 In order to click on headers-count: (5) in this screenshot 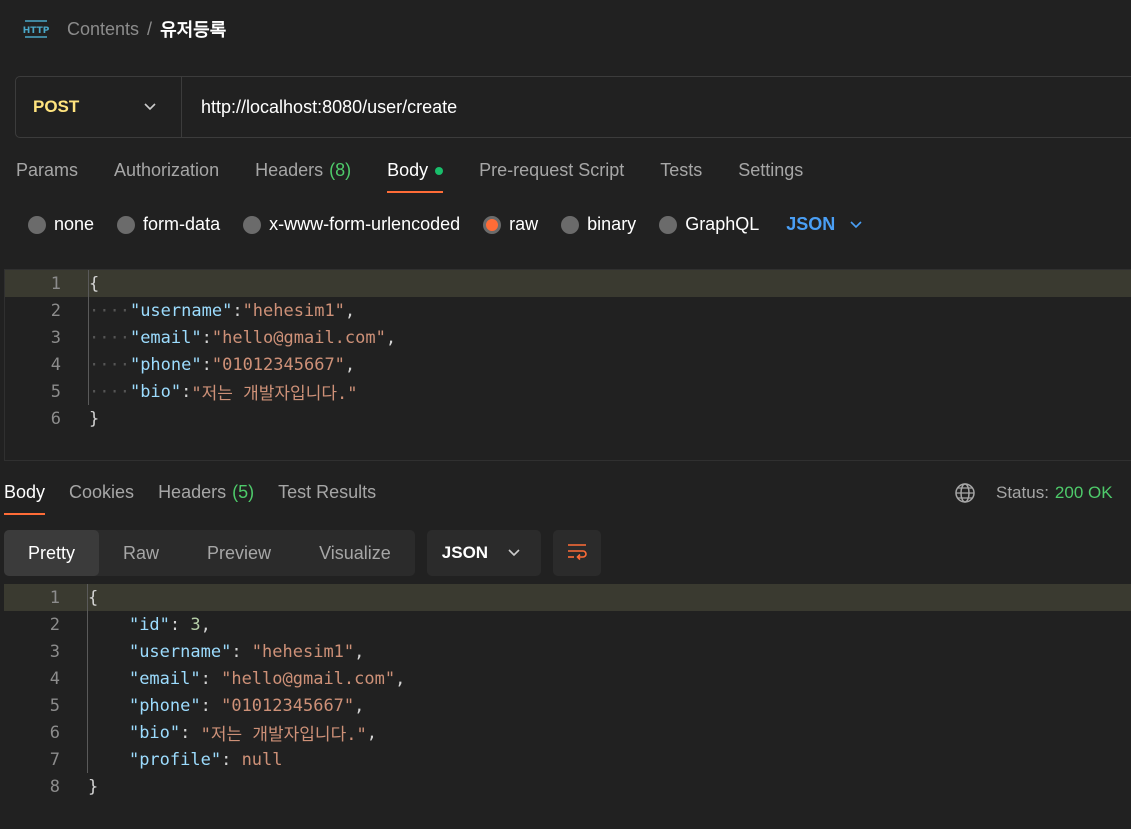, I will do `click(243, 492)`.